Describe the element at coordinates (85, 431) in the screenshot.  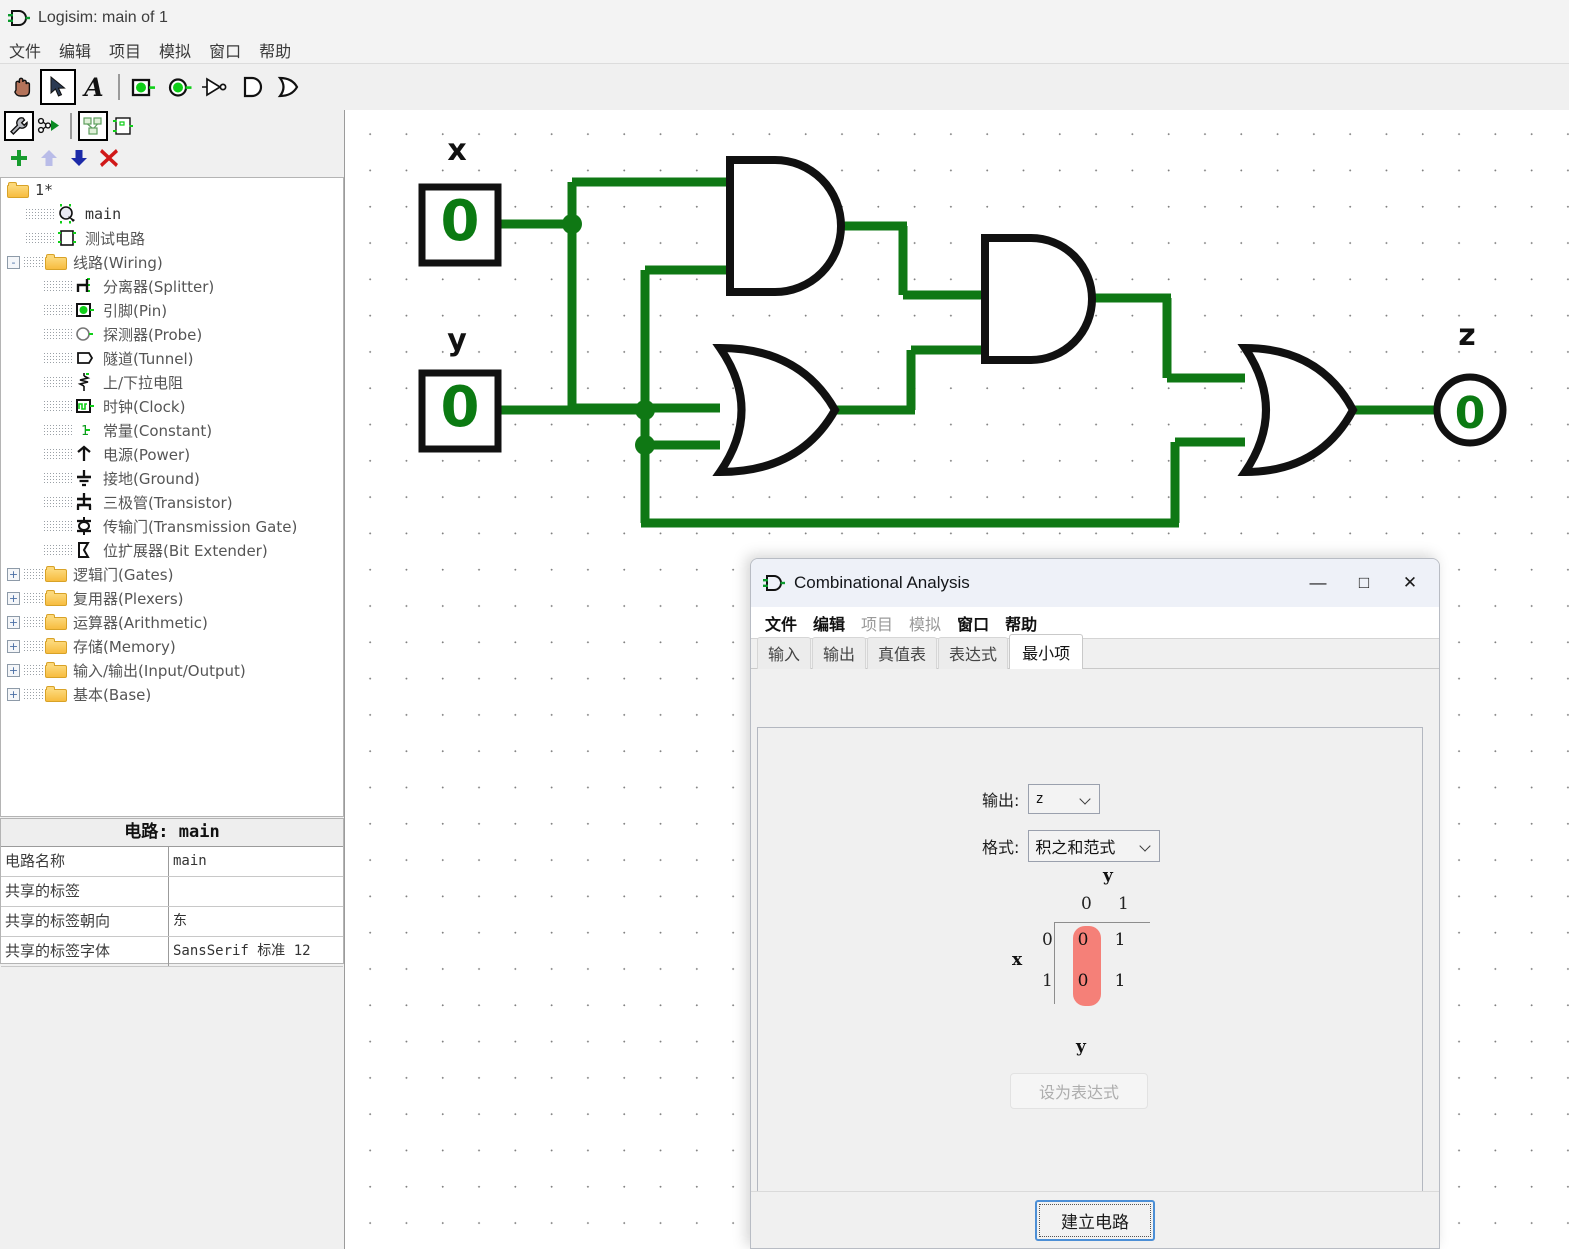
I see `svg-text: 1` at that location.